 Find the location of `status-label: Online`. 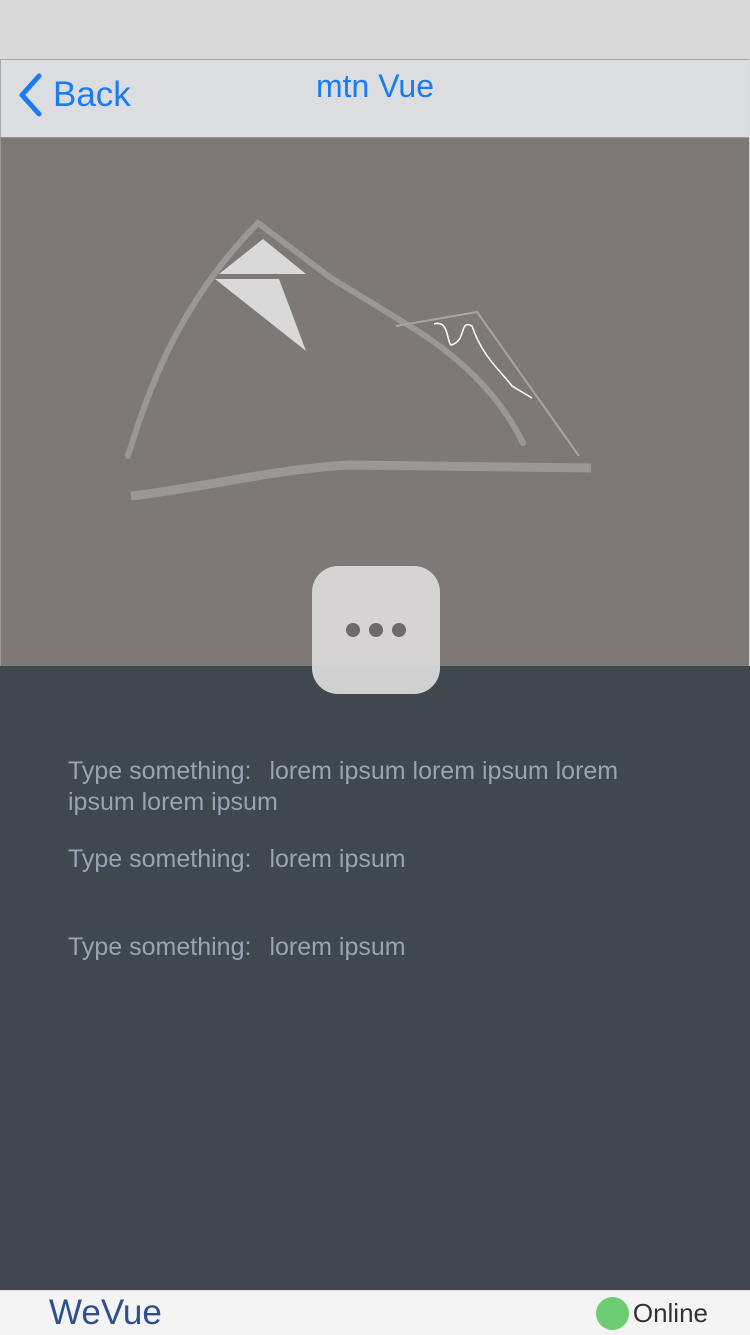

status-label: Online is located at coordinates (670, 1313).